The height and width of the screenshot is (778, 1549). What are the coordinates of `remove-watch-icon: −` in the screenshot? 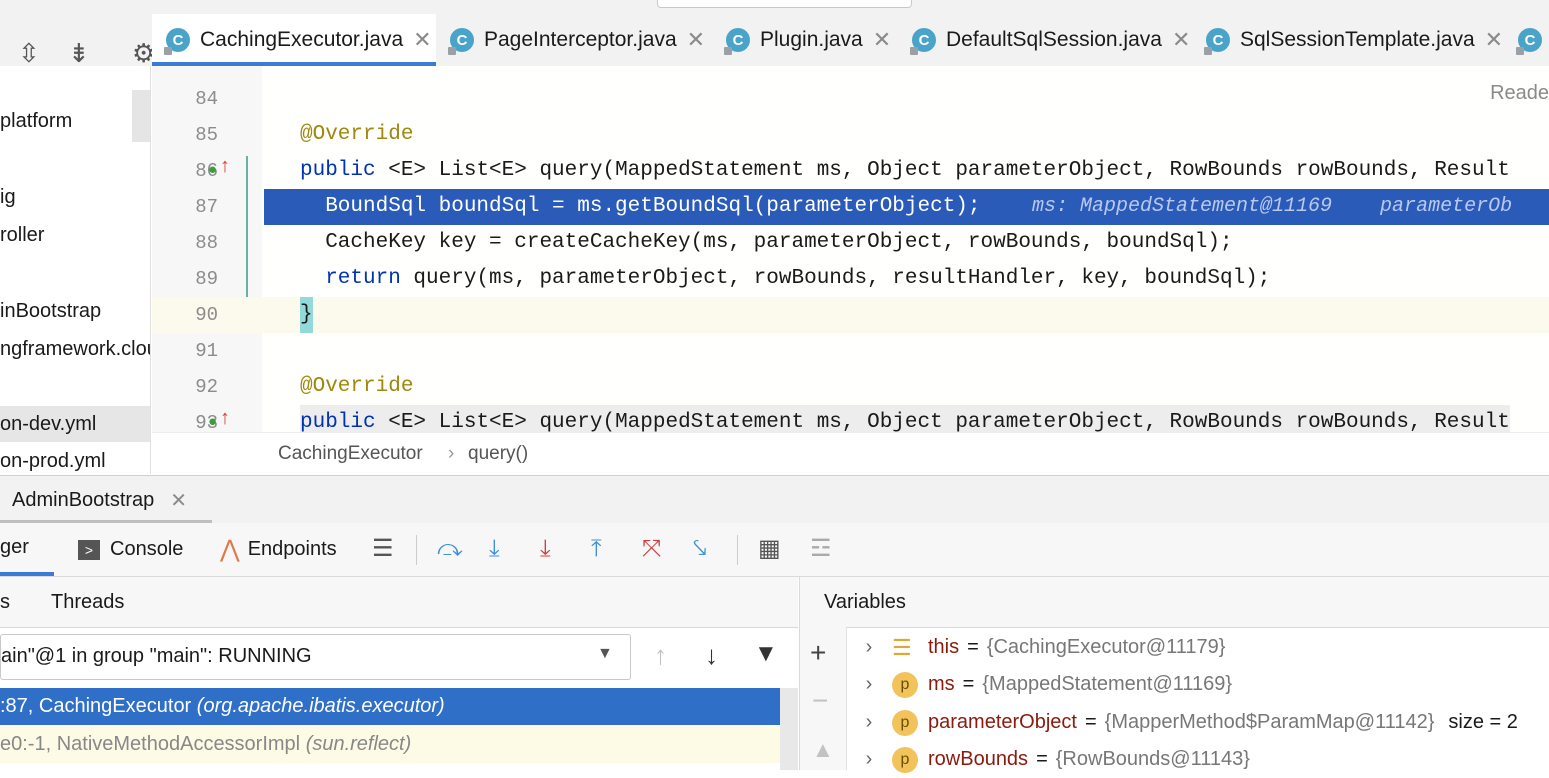 It's located at (820, 701).